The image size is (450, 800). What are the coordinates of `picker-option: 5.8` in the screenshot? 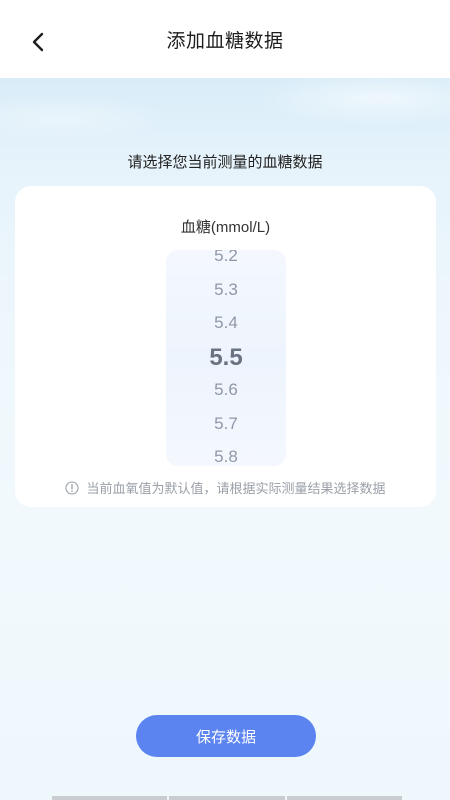 It's located at (226, 456).